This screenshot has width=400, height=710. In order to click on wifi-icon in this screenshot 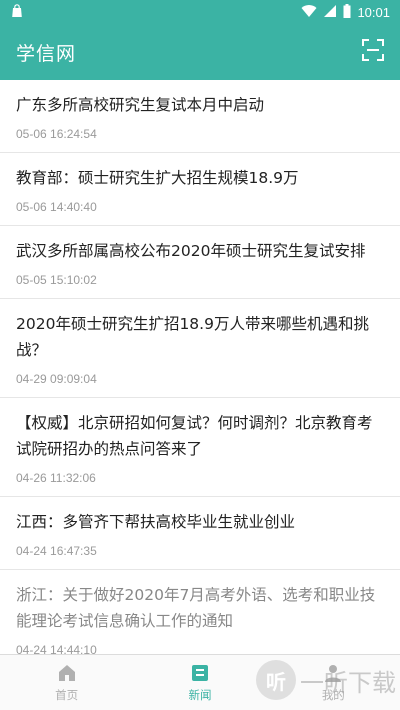, I will do `click(309, 12)`.